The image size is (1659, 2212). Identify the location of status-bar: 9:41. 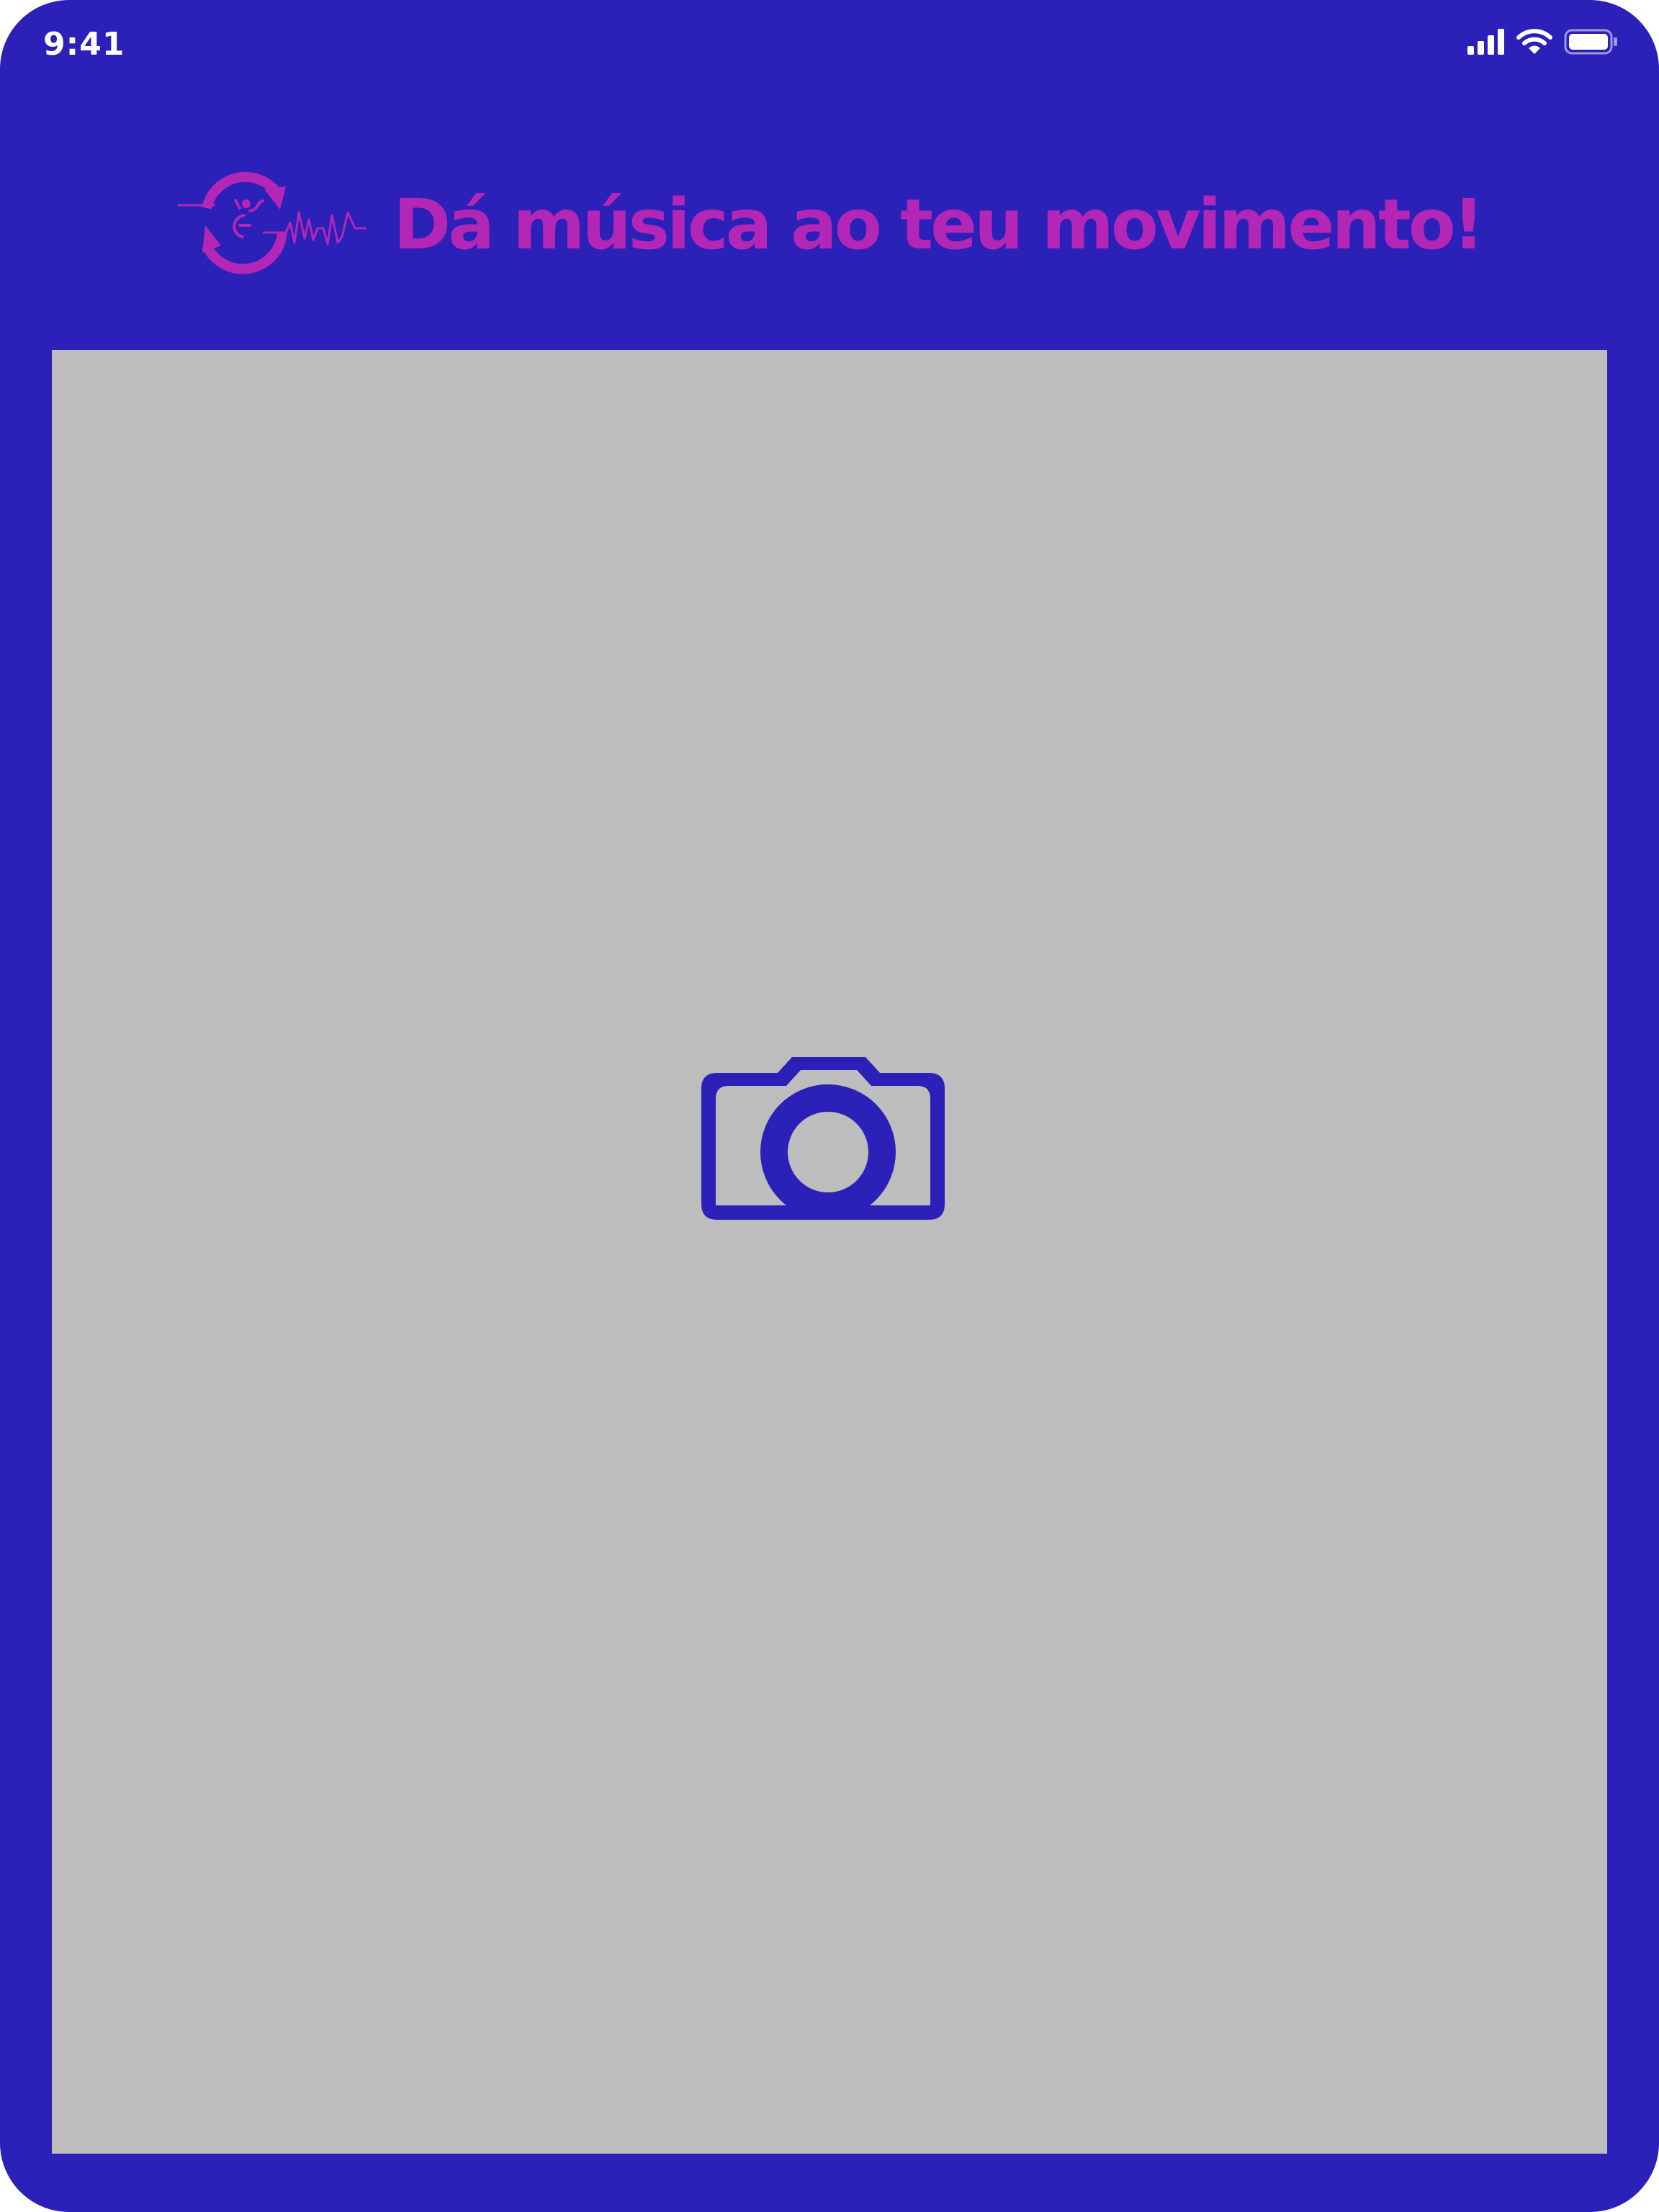
(829, 47).